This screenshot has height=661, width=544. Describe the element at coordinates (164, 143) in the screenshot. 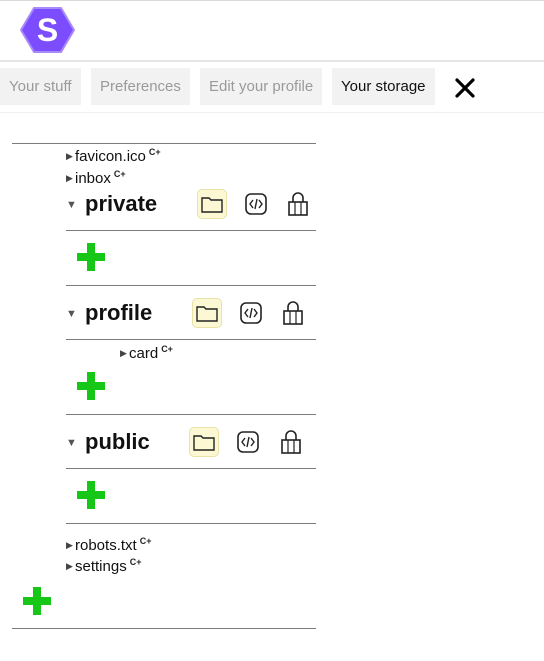

I see `tree-top-divider` at that location.